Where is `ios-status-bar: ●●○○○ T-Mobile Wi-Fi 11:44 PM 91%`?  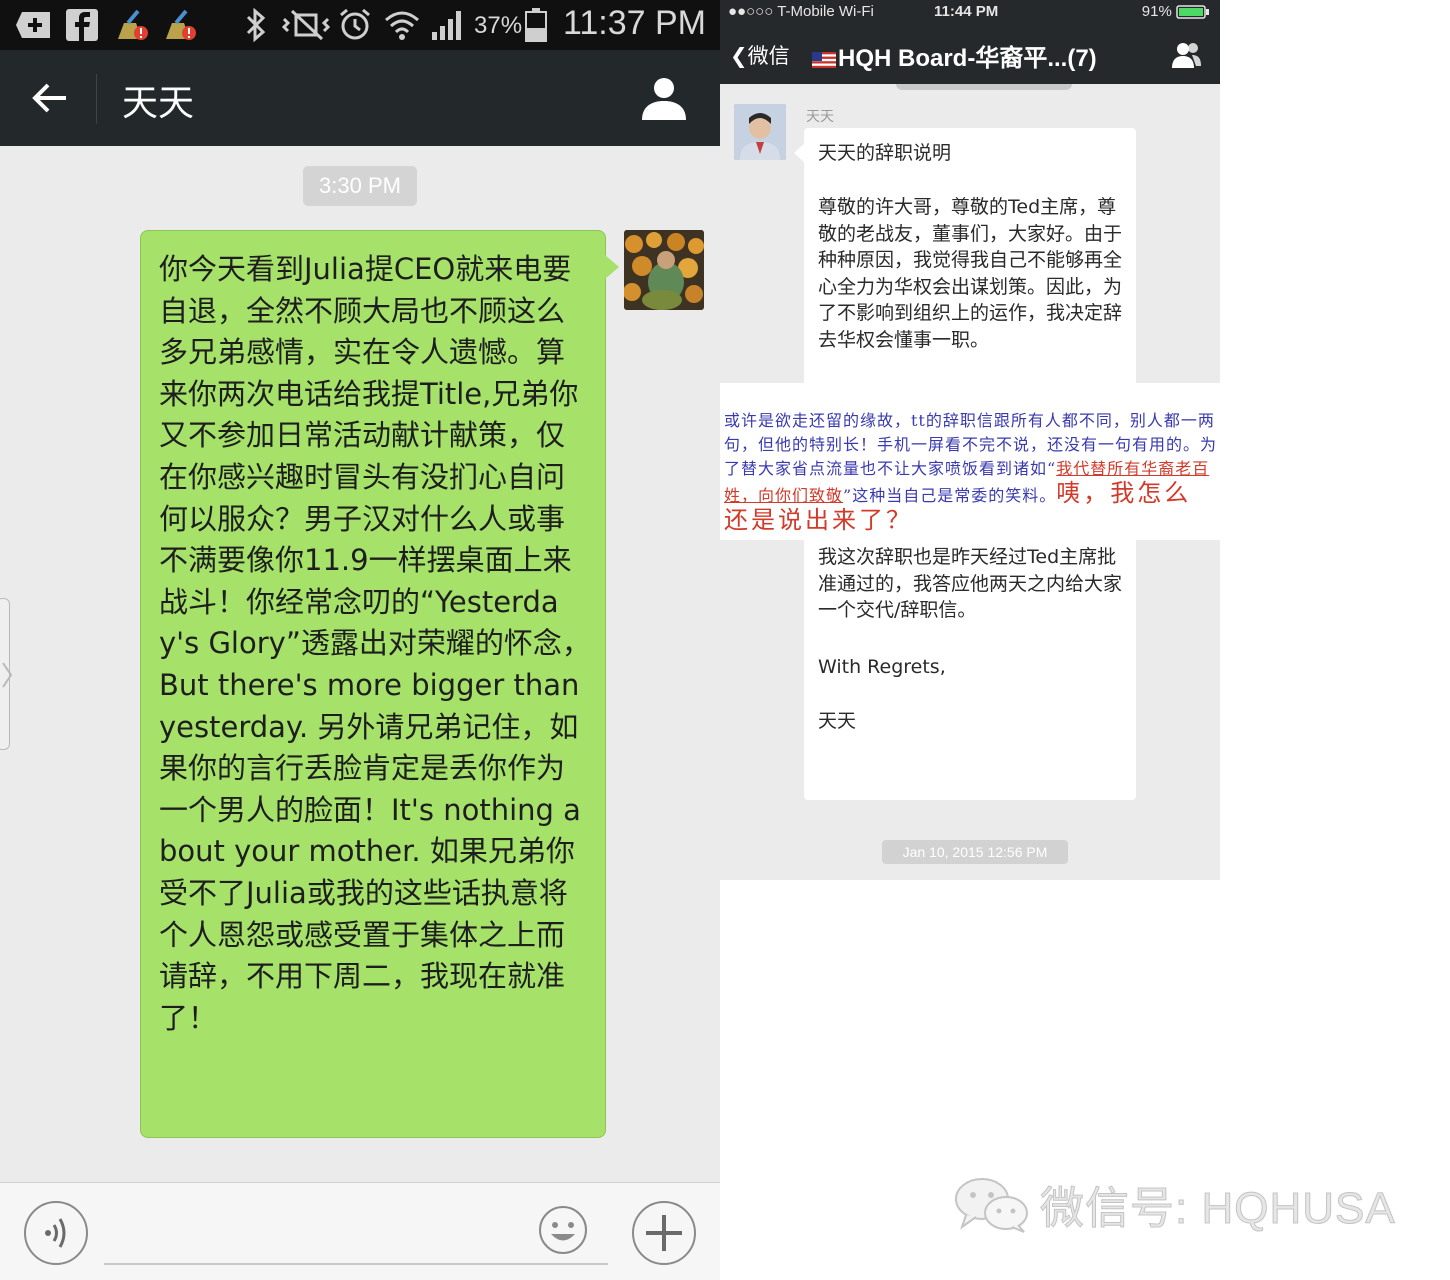
ios-status-bar: ●●○○○ T-Mobile Wi-Fi 11:44 PM 91% is located at coordinates (970, 12).